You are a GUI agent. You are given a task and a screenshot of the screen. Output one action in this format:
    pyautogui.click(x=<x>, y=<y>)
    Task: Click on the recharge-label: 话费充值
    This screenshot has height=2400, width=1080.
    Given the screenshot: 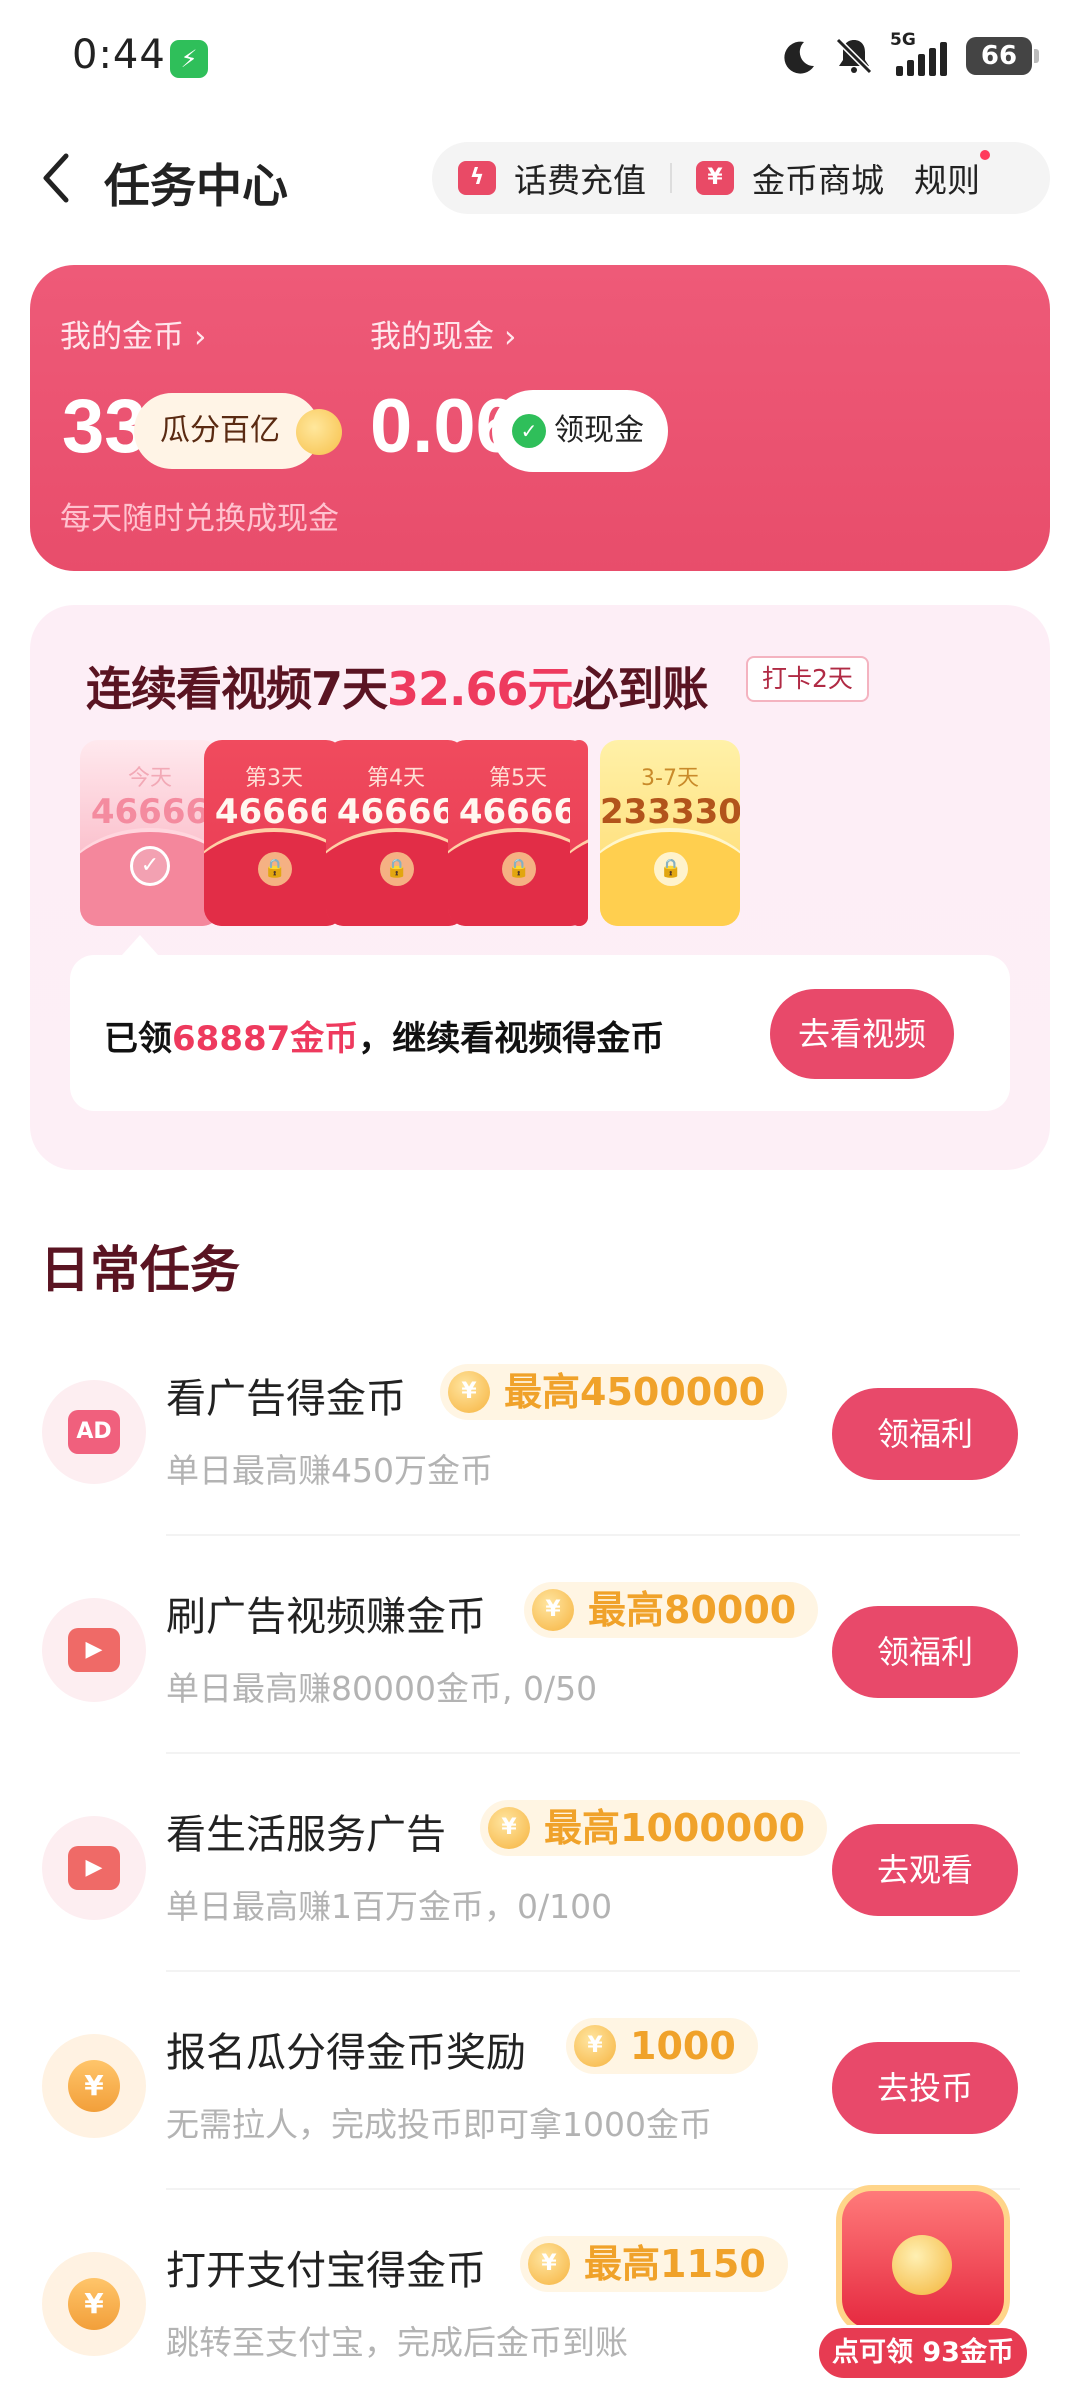 What is the action you would take?
    pyautogui.click(x=580, y=180)
    